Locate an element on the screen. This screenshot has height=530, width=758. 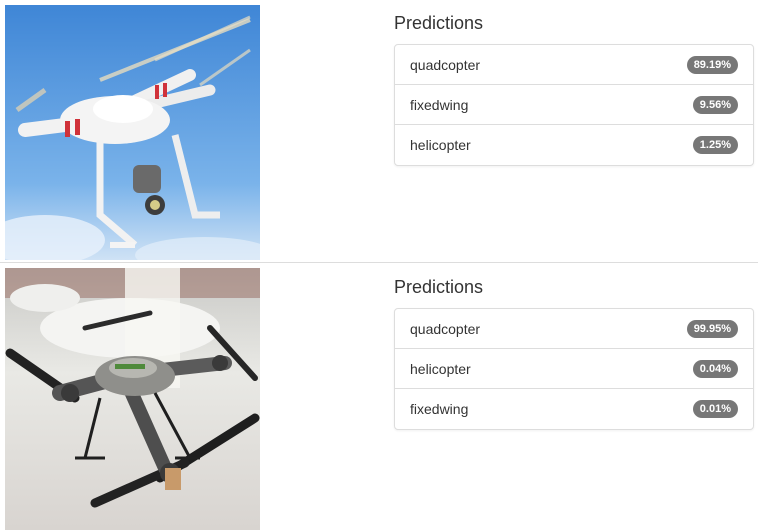
list-item: fixedwing 9.56% is located at coordinates (574, 105).